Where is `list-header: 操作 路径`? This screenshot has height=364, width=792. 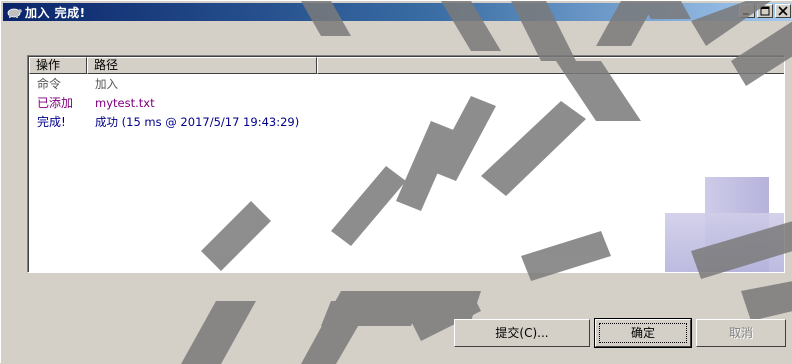
list-header: 操作 路径 is located at coordinates (406, 65).